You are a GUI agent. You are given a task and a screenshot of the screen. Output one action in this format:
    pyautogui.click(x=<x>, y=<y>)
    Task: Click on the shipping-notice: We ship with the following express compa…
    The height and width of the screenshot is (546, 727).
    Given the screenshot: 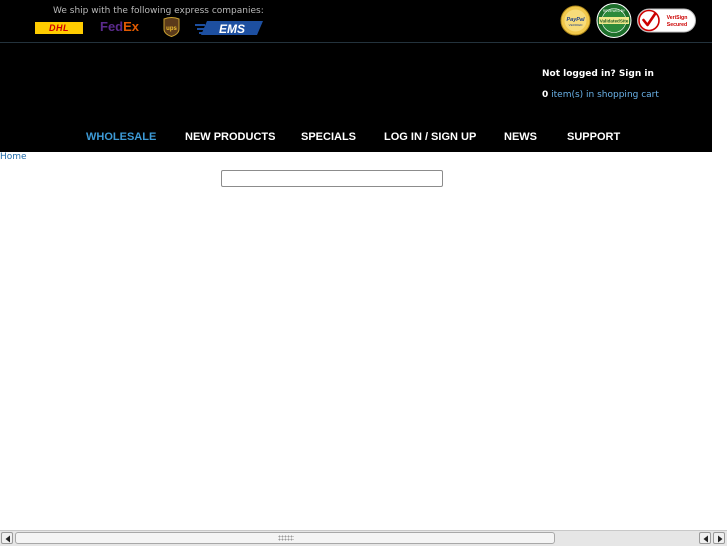 What is the action you would take?
    pyautogui.click(x=158, y=11)
    